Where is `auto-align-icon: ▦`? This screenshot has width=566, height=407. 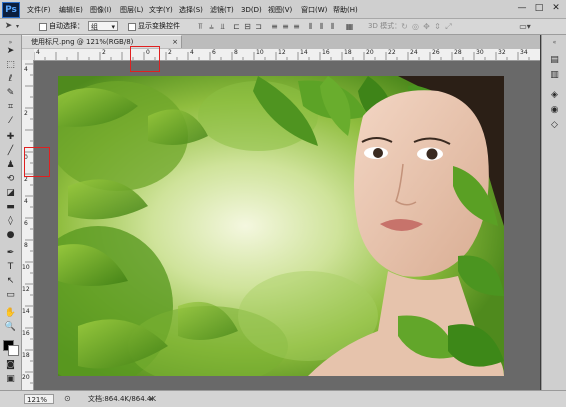
auto-align-icon: ▦ is located at coordinates (349, 26).